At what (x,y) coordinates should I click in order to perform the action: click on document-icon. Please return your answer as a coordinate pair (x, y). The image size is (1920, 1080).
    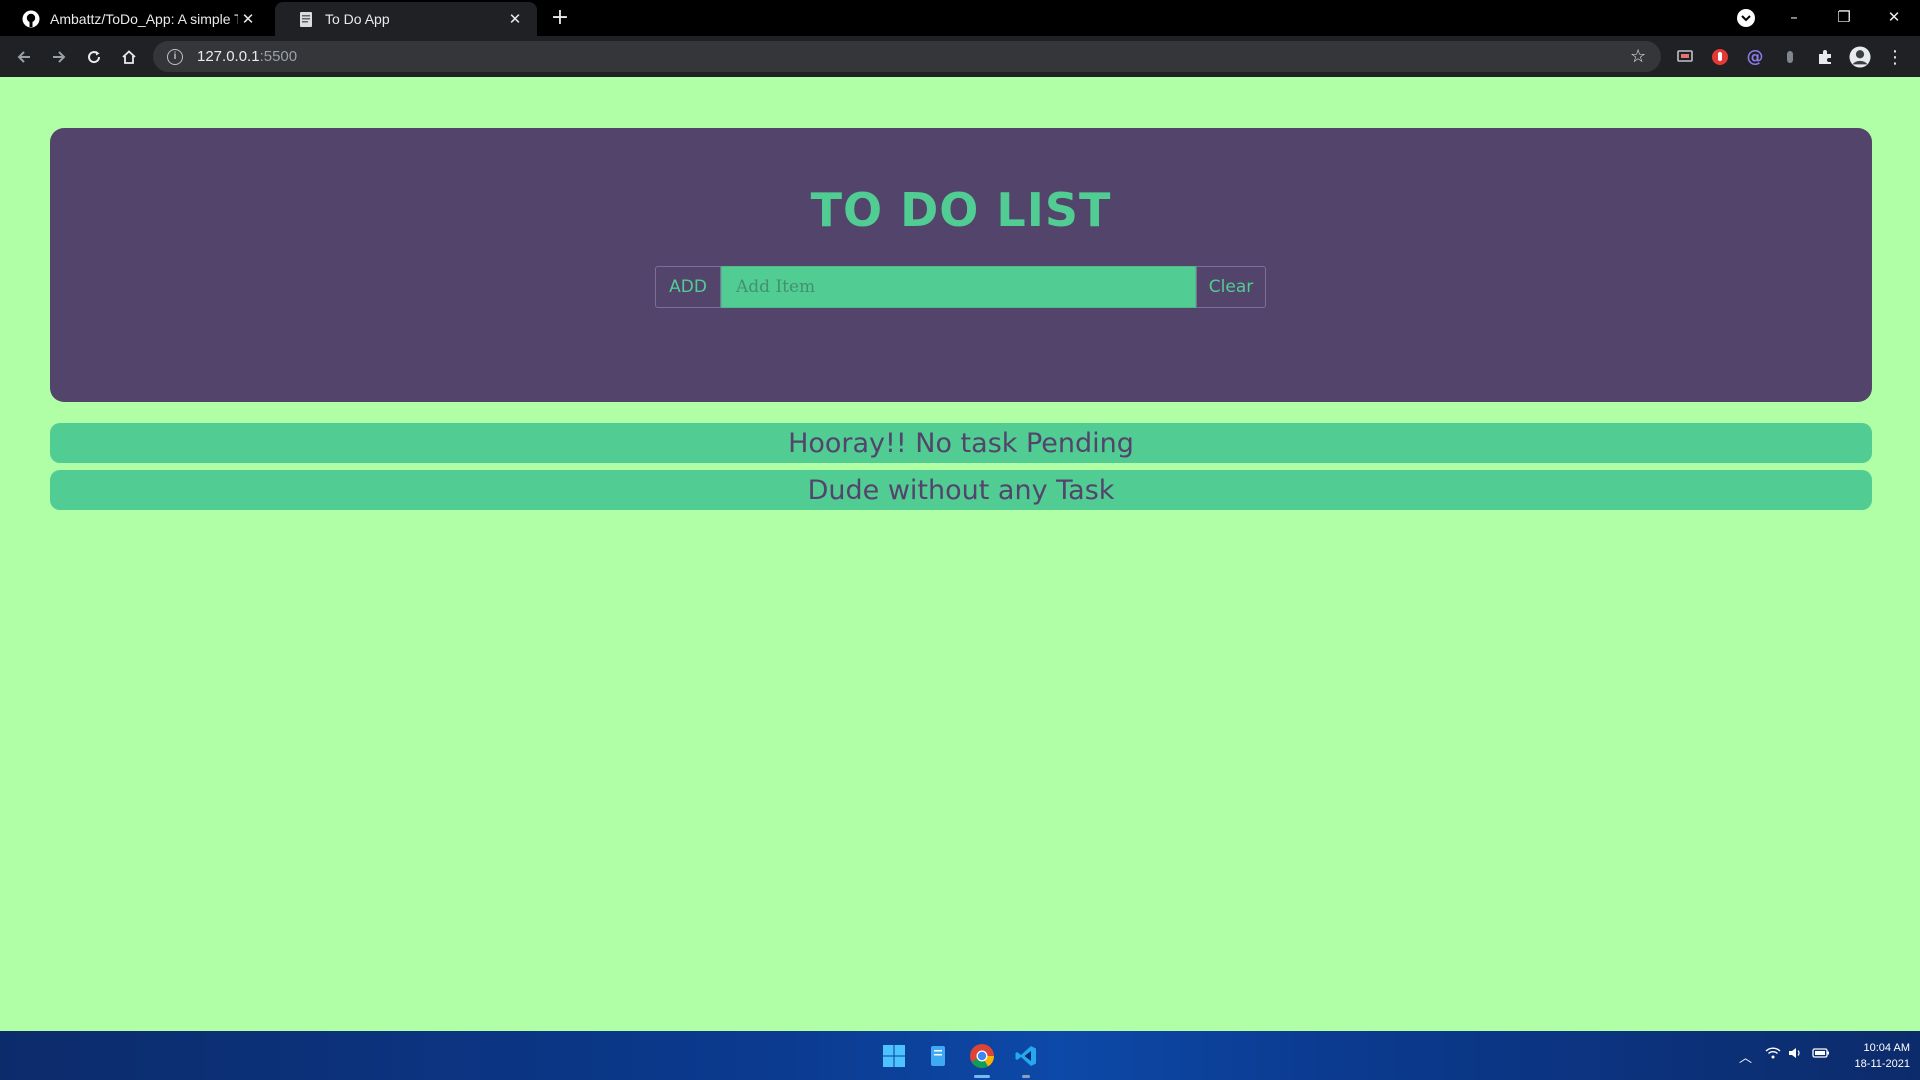
    Looking at the image, I should click on (306, 19).